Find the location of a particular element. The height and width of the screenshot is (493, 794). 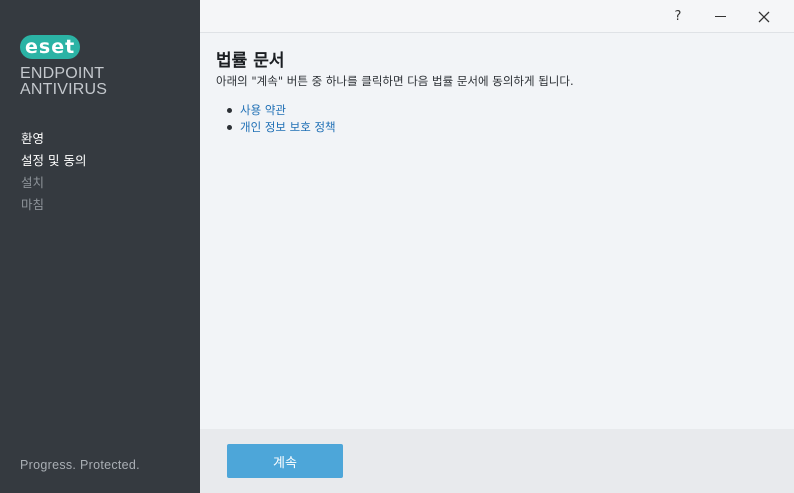

product-name-line1: ENDPOINT is located at coordinates (62, 73).